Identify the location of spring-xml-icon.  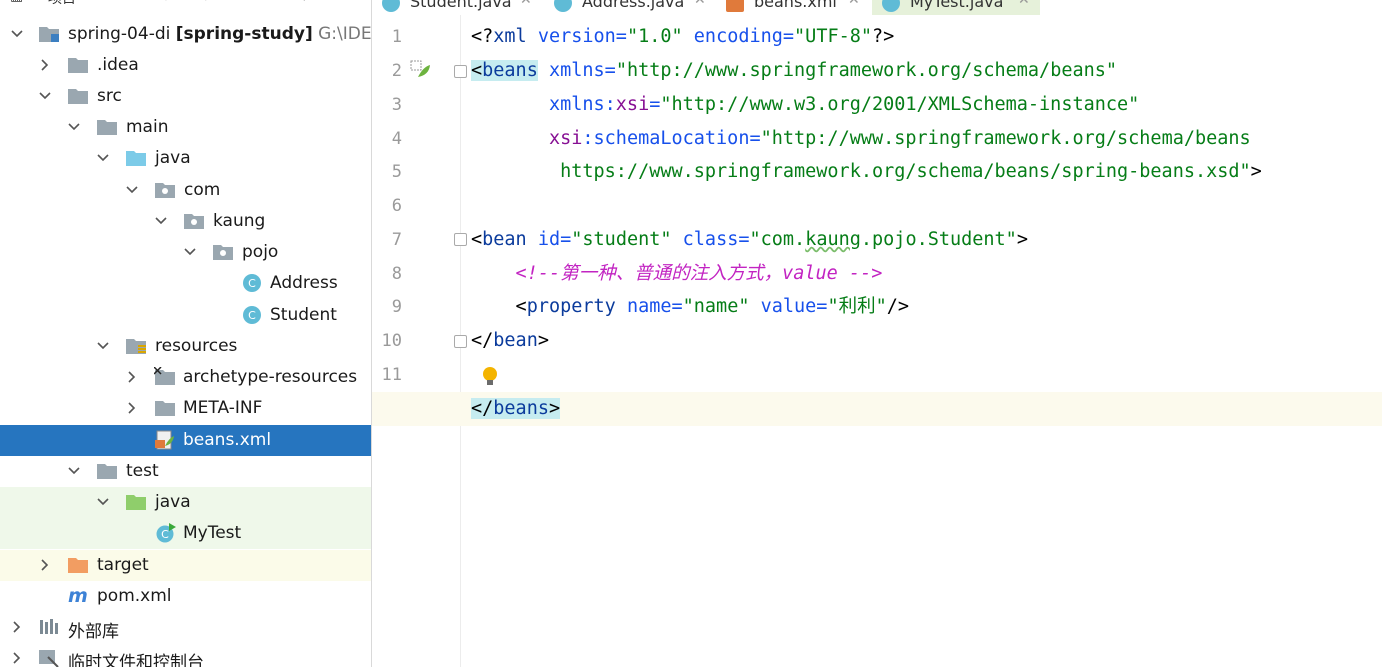
(164, 440).